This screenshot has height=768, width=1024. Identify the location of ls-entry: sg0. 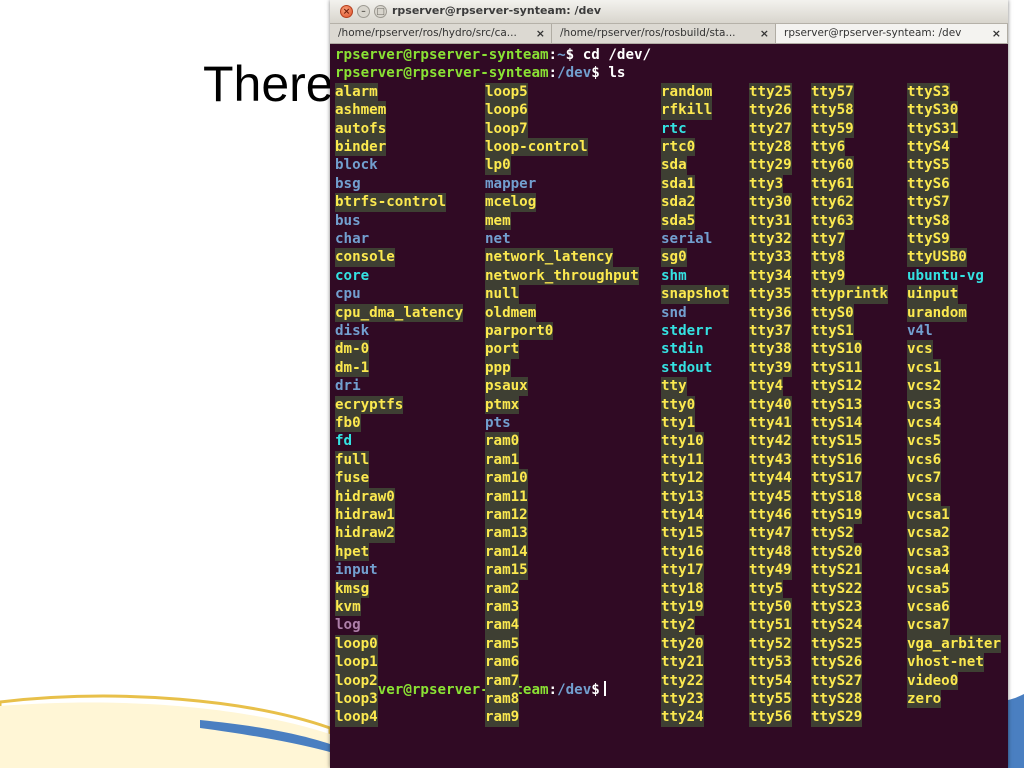
(674, 257).